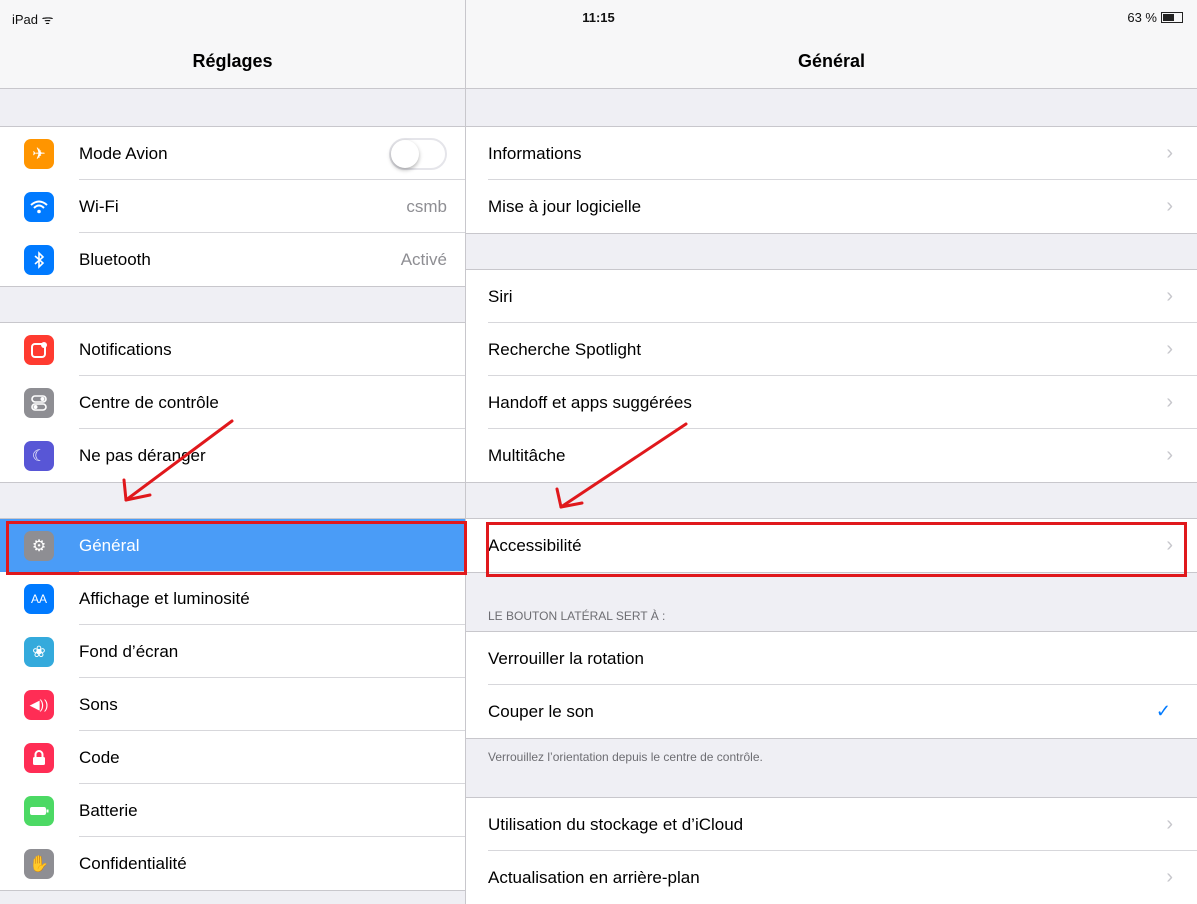 The width and height of the screenshot is (1197, 904). Describe the element at coordinates (405, 464) in the screenshot. I see `annotation-arrows` at that location.